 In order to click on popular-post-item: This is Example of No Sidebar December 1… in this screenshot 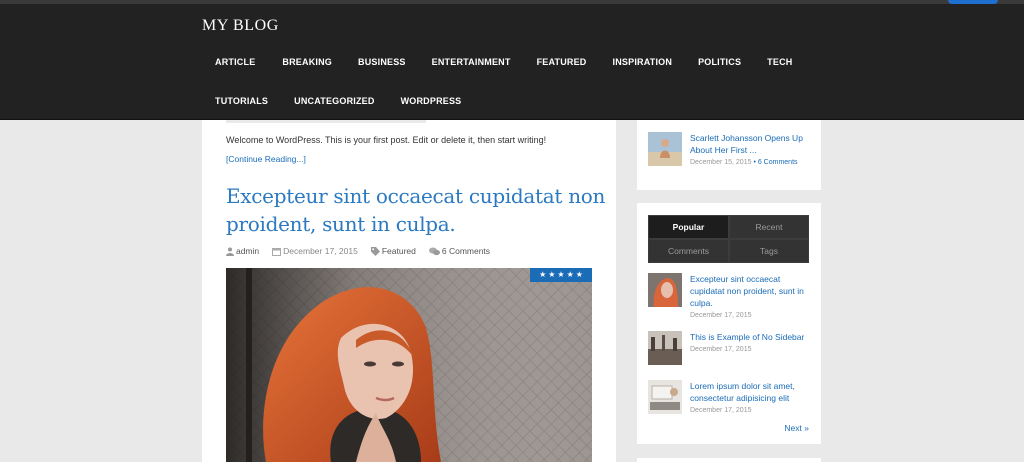, I will do `click(732, 348)`.